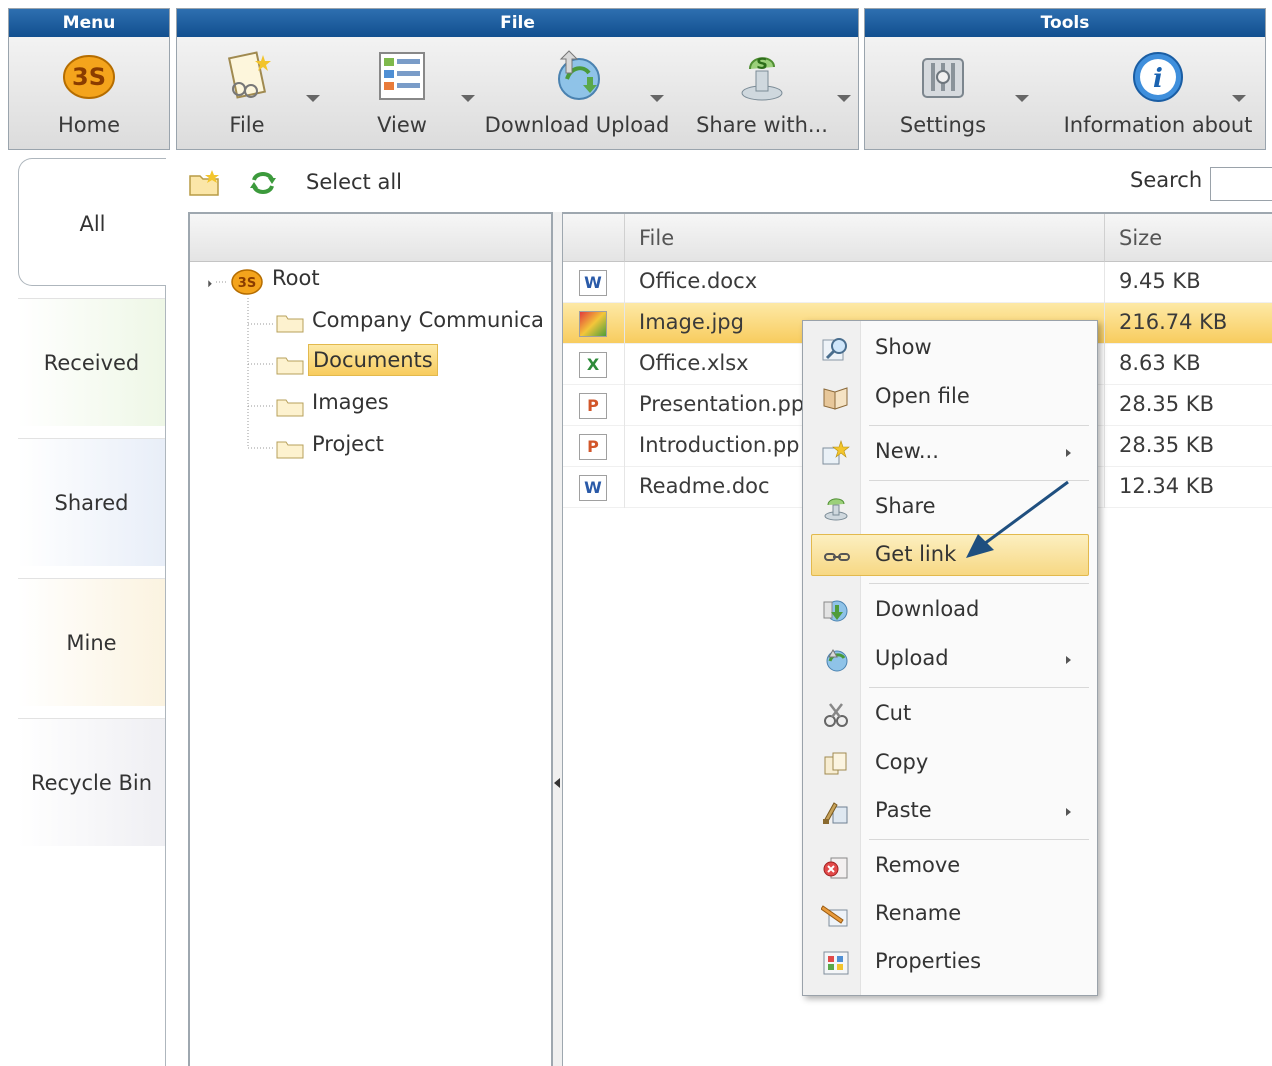 The height and width of the screenshot is (1066, 1272). I want to click on settings-dropdown-caret, so click(1022, 98).